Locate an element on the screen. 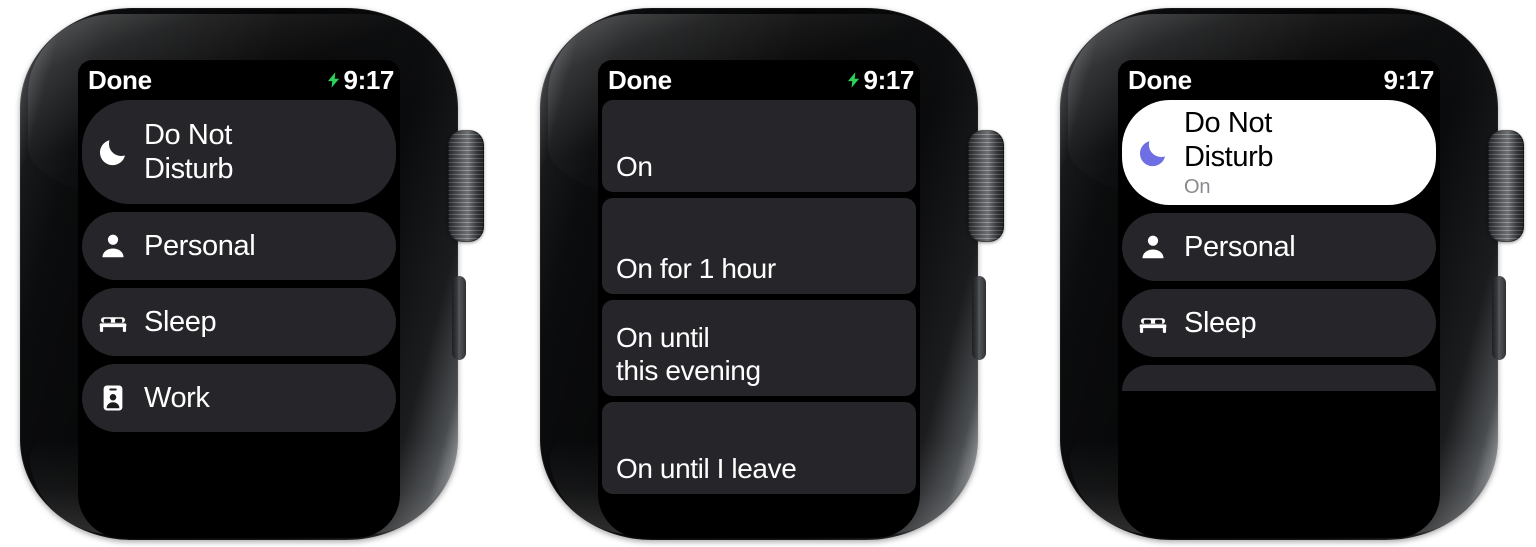 This screenshot has height=547, width=1536. list-item-title: On is located at coordinates (634, 167).